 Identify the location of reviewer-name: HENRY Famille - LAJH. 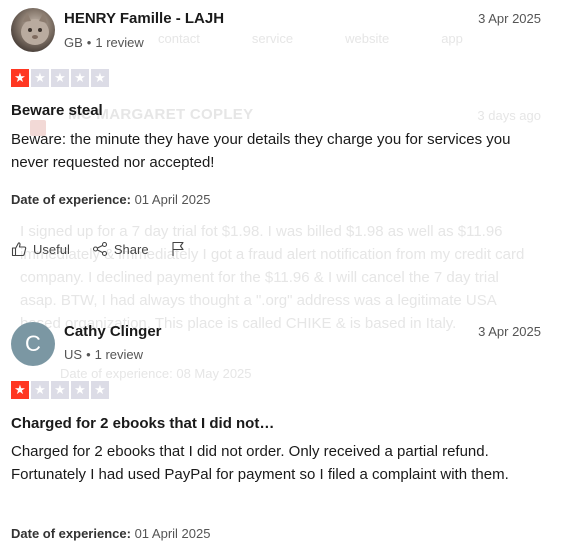
(144, 18).